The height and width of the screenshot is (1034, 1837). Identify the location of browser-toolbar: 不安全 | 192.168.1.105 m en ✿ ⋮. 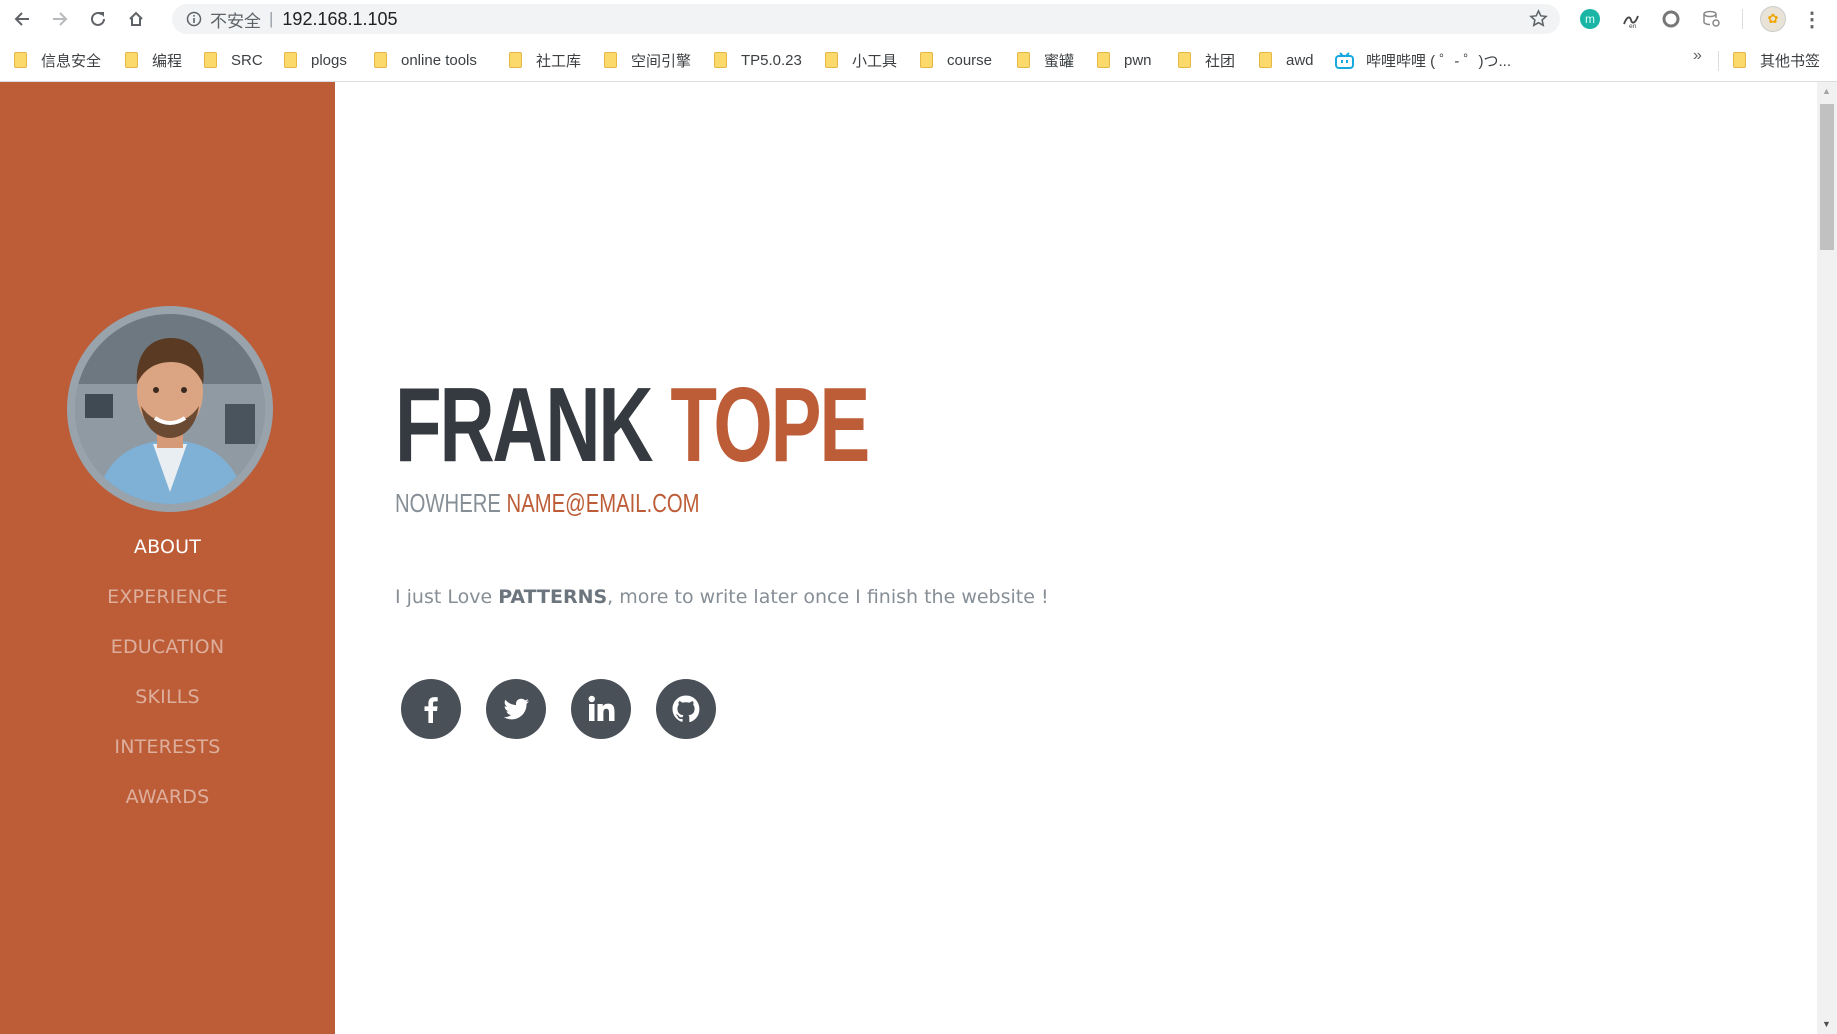
(918, 18).